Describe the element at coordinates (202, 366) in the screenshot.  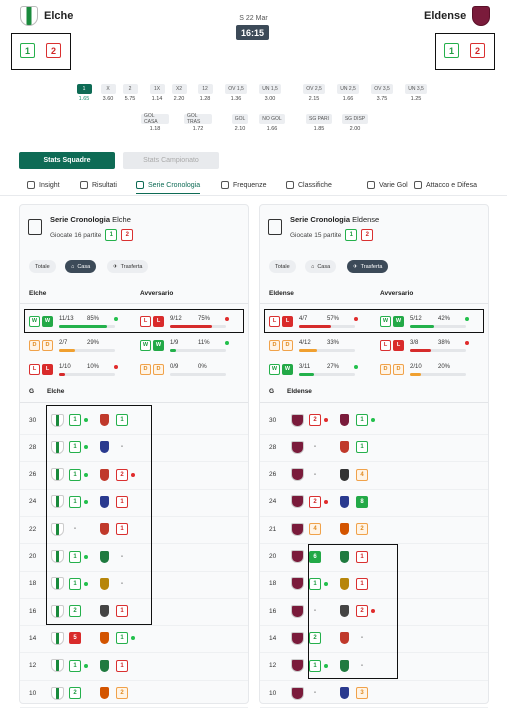
I see `streak-percent: 0%` at that location.